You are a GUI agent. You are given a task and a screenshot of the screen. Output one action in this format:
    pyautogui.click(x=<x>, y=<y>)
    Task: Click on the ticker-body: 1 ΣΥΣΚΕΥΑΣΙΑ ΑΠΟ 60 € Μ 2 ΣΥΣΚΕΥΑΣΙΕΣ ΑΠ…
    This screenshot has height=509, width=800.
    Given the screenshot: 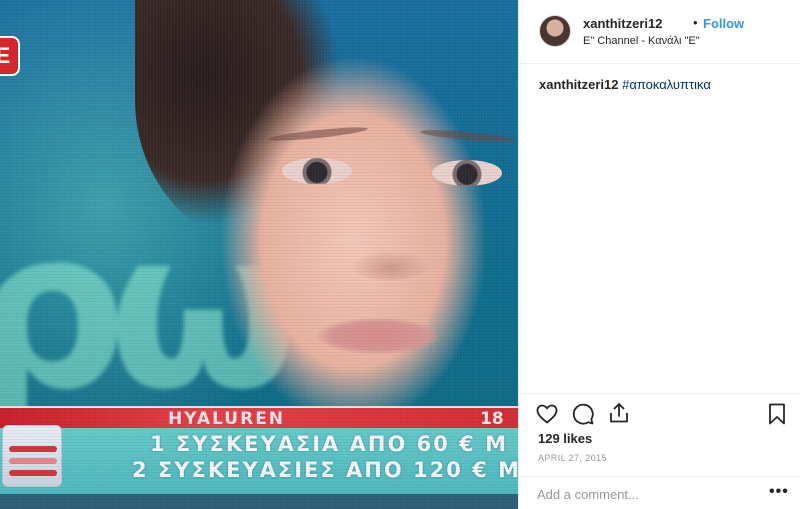 What is the action you would take?
    pyautogui.click(x=259, y=461)
    